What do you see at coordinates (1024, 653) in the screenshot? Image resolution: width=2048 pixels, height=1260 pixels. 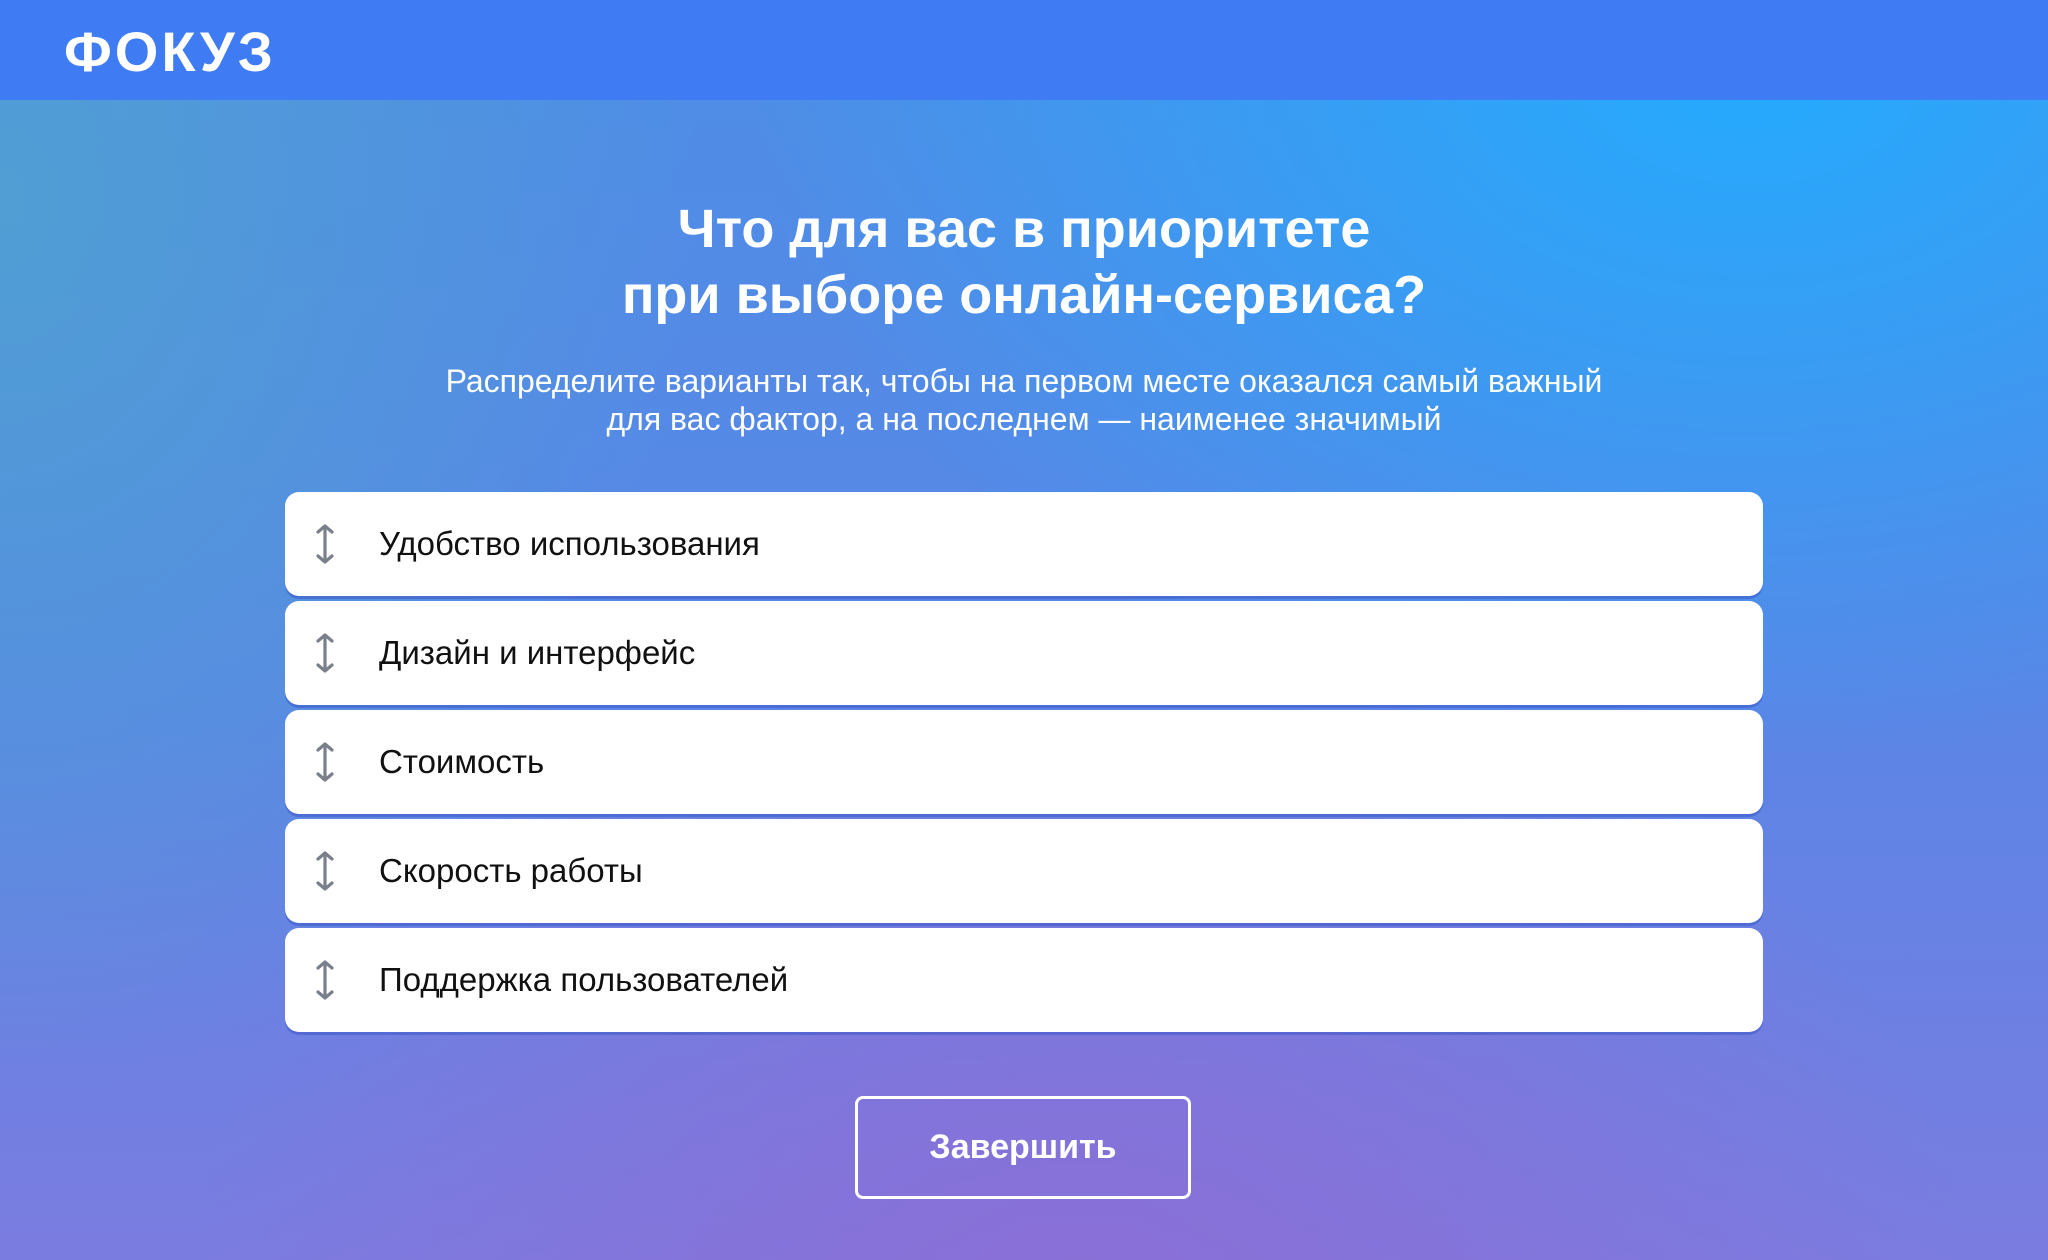 I see `ranking-option-2: Дизайн и интерфейс` at bounding box center [1024, 653].